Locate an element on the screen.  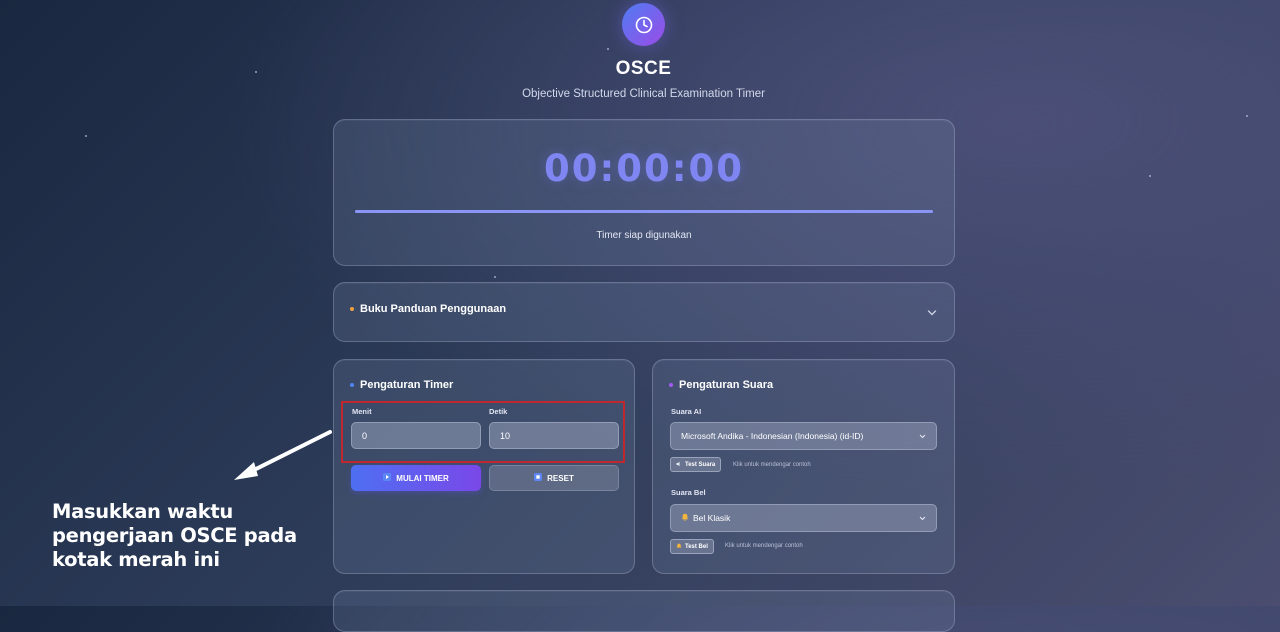
bell-value: Bel Klasik is located at coordinates (712, 518).